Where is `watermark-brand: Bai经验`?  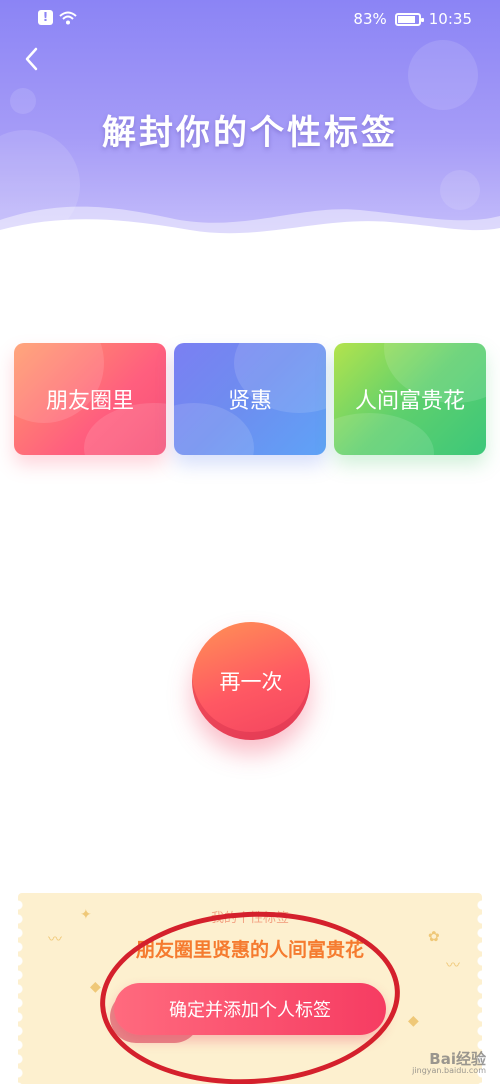
watermark-brand: Bai经验 is located at coordinates (457, 1058).